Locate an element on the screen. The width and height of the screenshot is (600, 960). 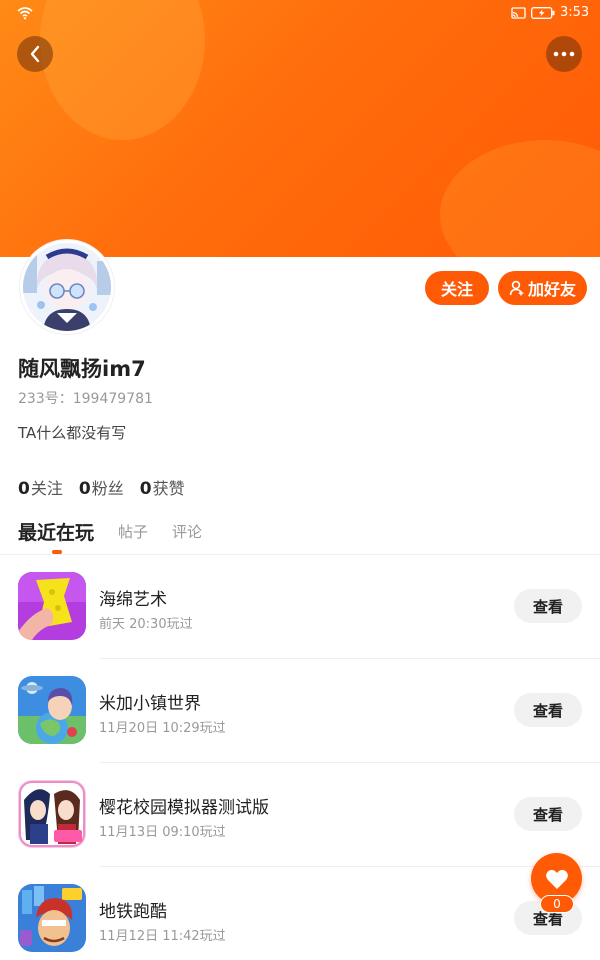
game-title: 樱花校园模拟器测试版 is located at coordinates (184, 808).